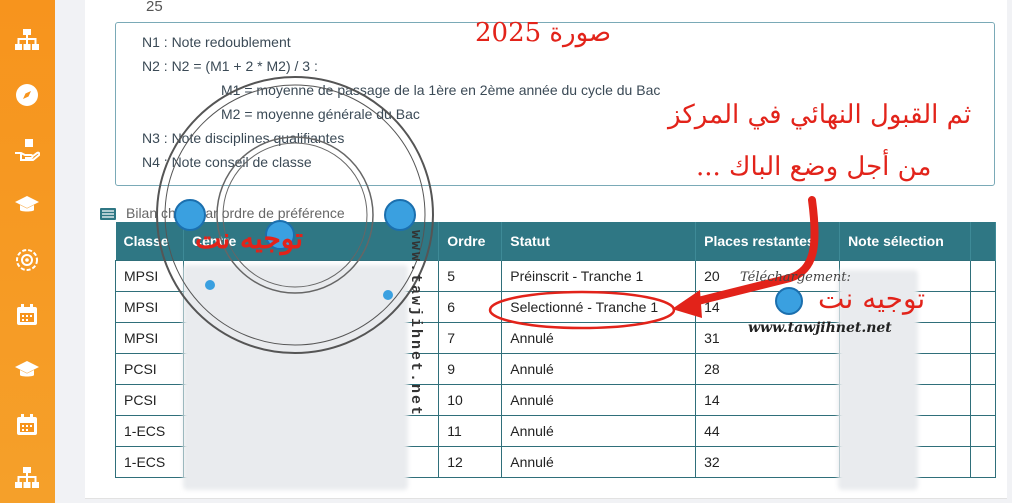 The width and height of the screenshot is (1012, 503). What do you see at coordinates (820, 328) in the screenshot?
I see `website-label: www.tawjihnet.net` at bounding box center [820, 328].